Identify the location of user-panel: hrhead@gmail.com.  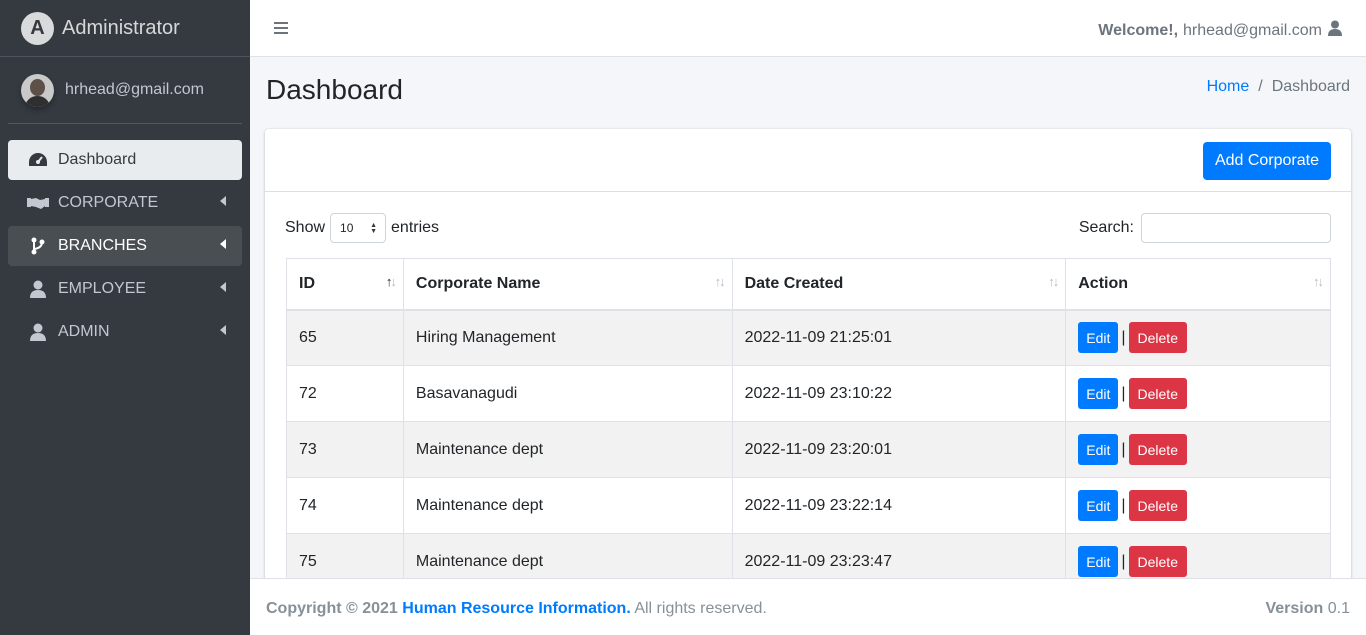
(125, 90).